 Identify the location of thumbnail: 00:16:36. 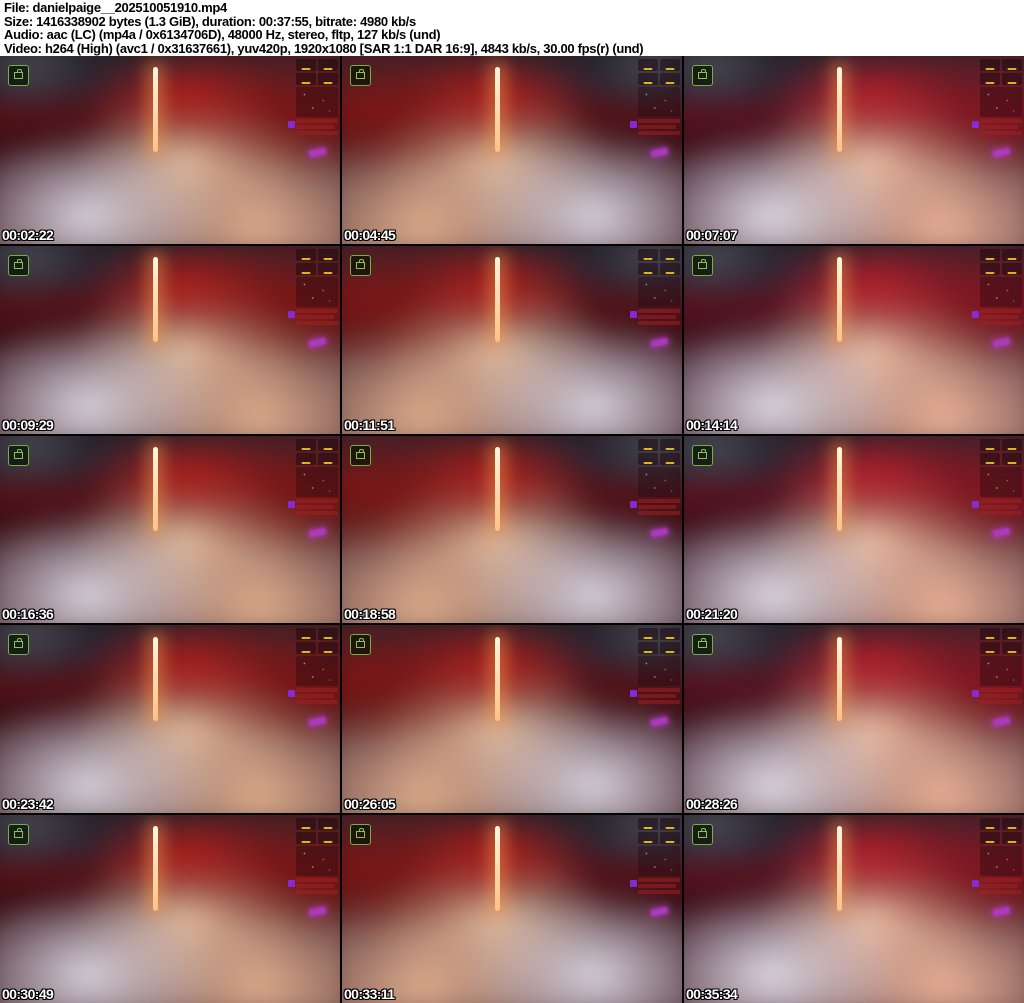
(170, 529).